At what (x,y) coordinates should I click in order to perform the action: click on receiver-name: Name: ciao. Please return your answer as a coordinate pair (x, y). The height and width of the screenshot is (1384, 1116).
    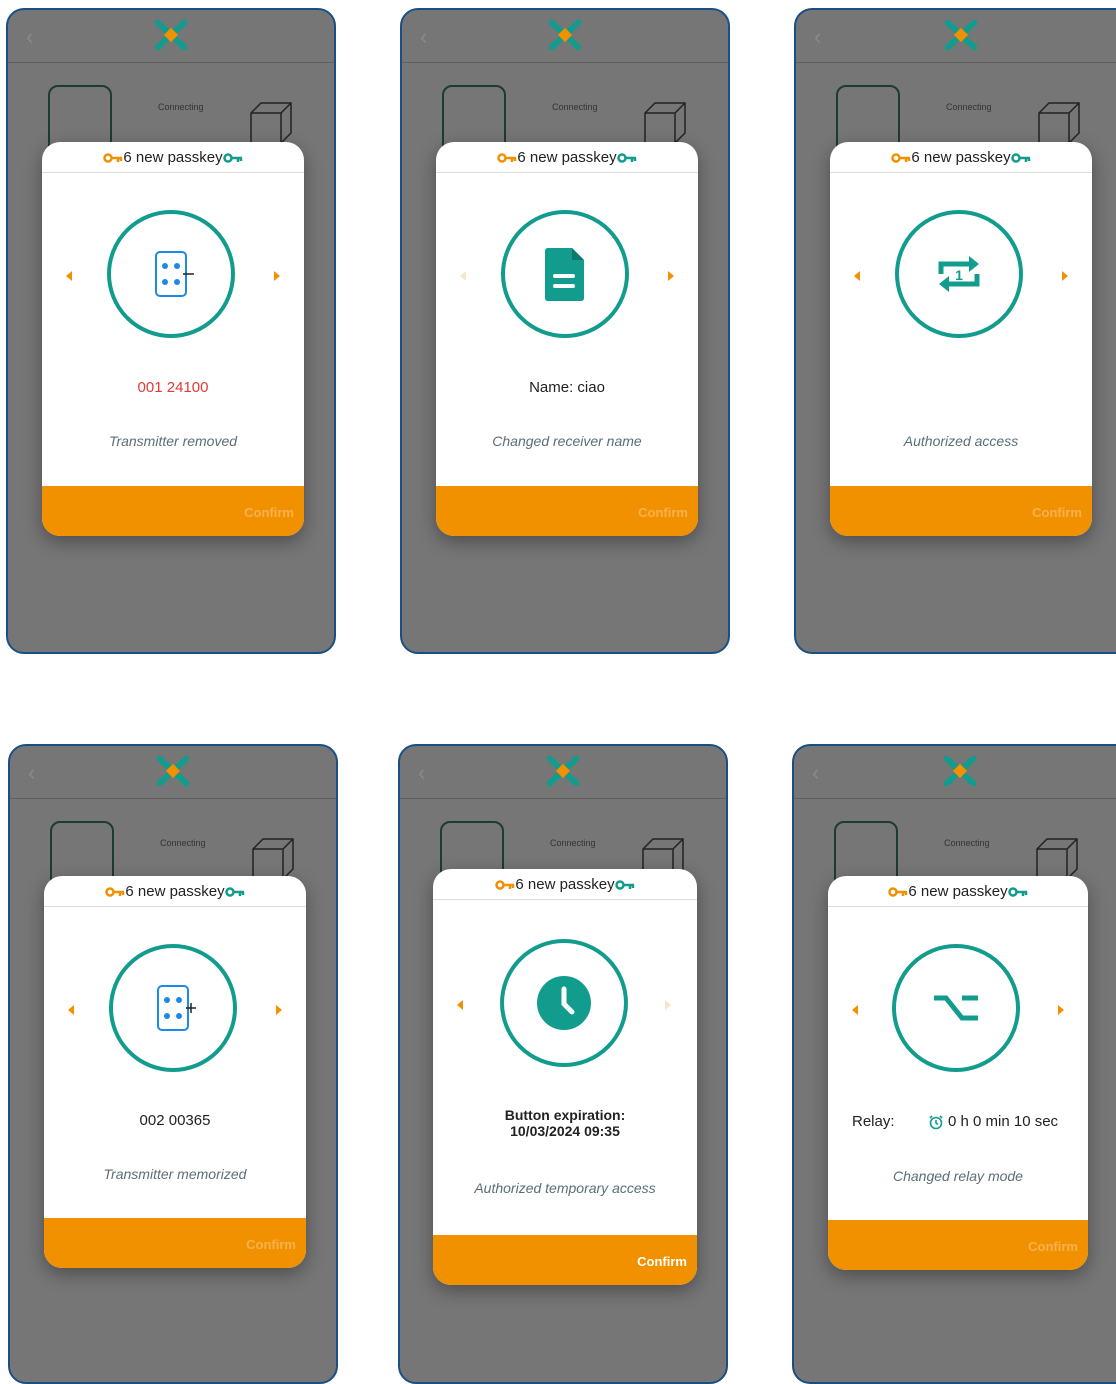
    Looking at the image, I should click on (567, 387).